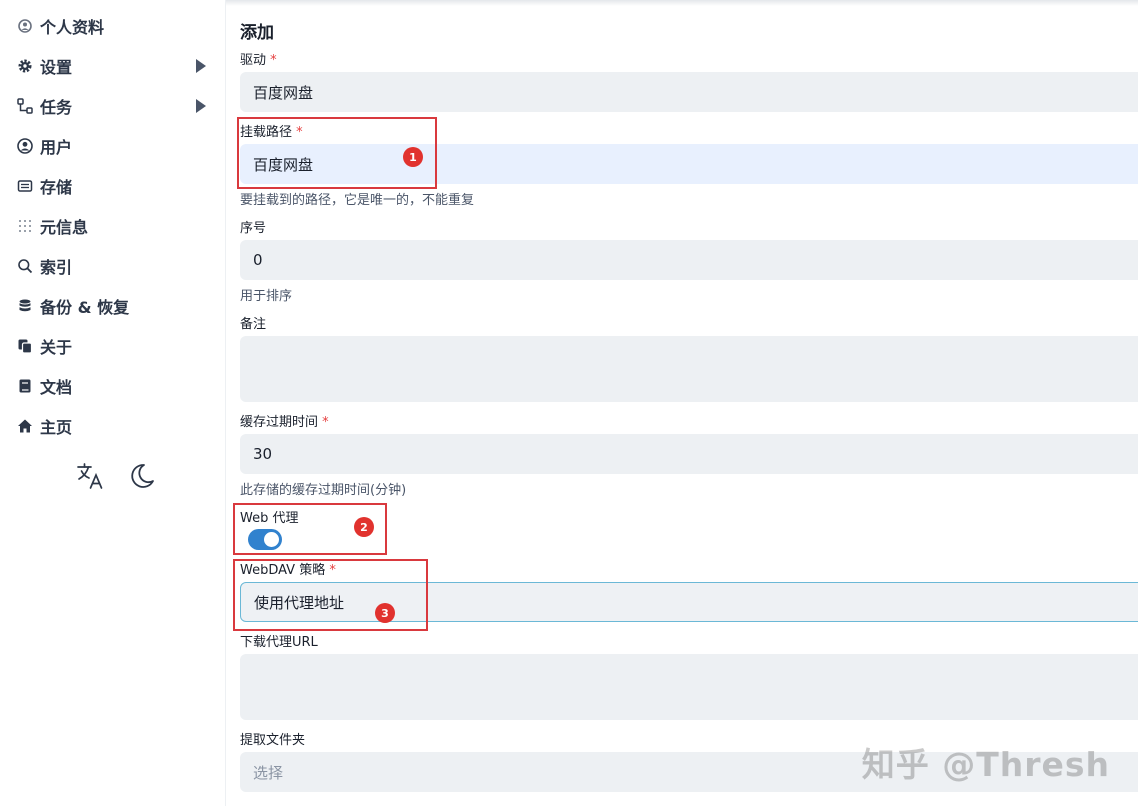  What do you see at coordinates (116, 226) in the screenshot?
I see `sidebar-item-metadata: 元信息` at bounding box center [116, 226].